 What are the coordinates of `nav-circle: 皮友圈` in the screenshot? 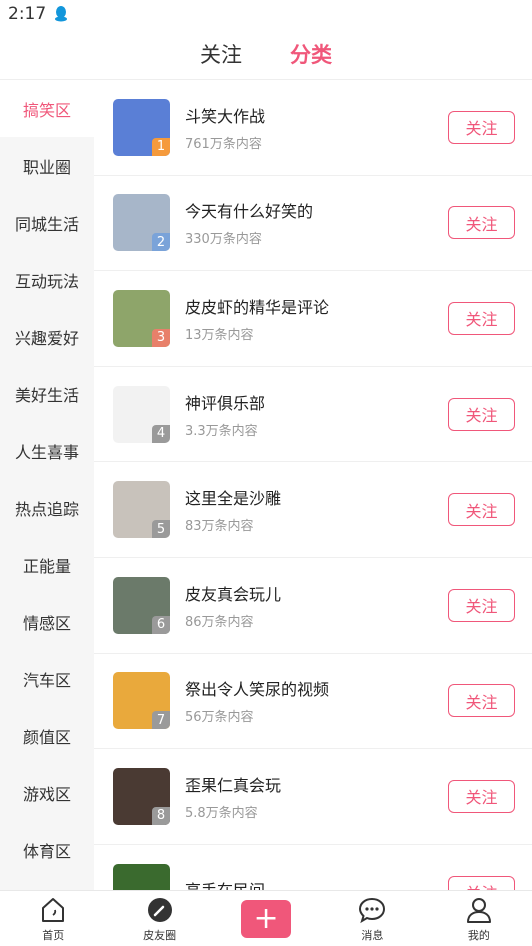 It's located at (159, 918).